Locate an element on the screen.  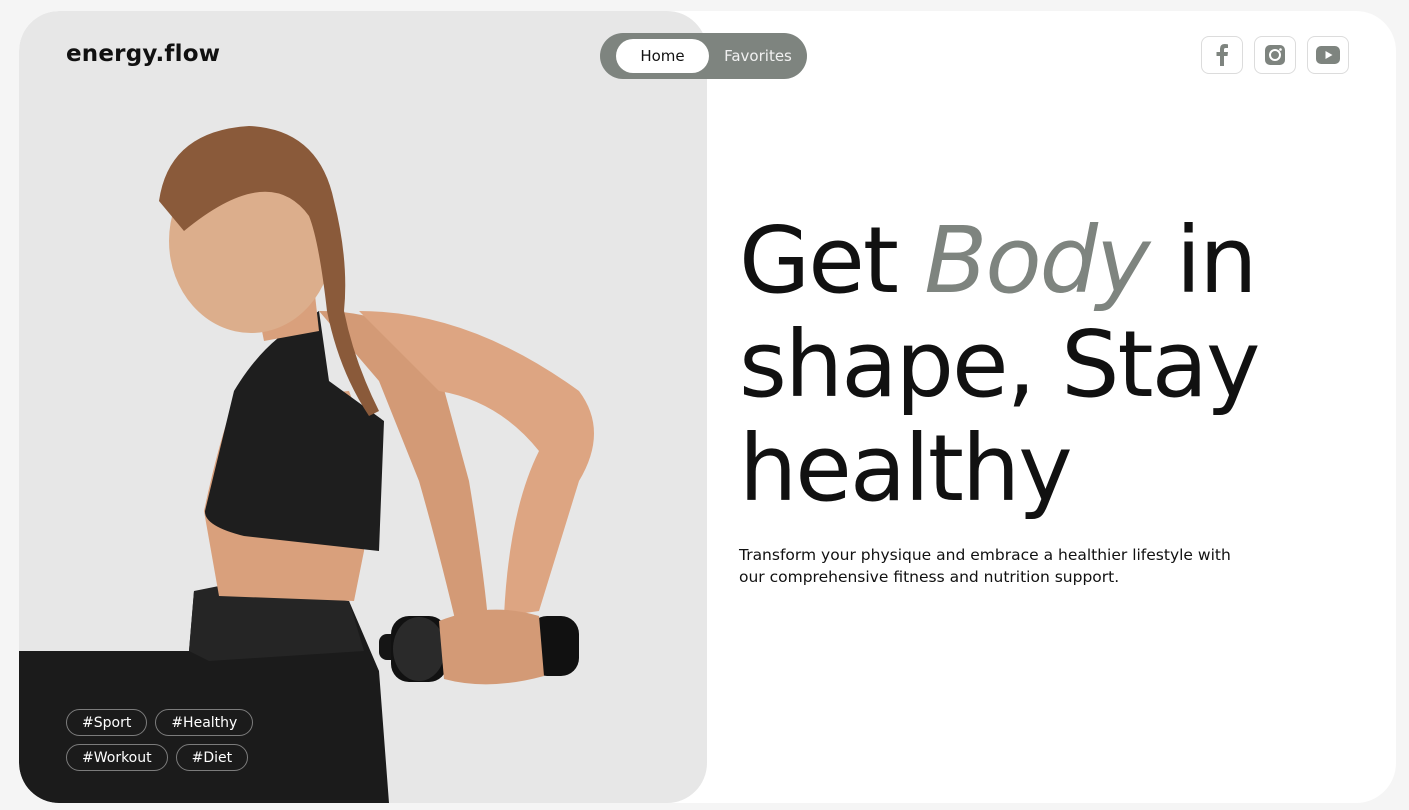
nav-favorites-tab: Favorites is located at coordinates (758, 56).